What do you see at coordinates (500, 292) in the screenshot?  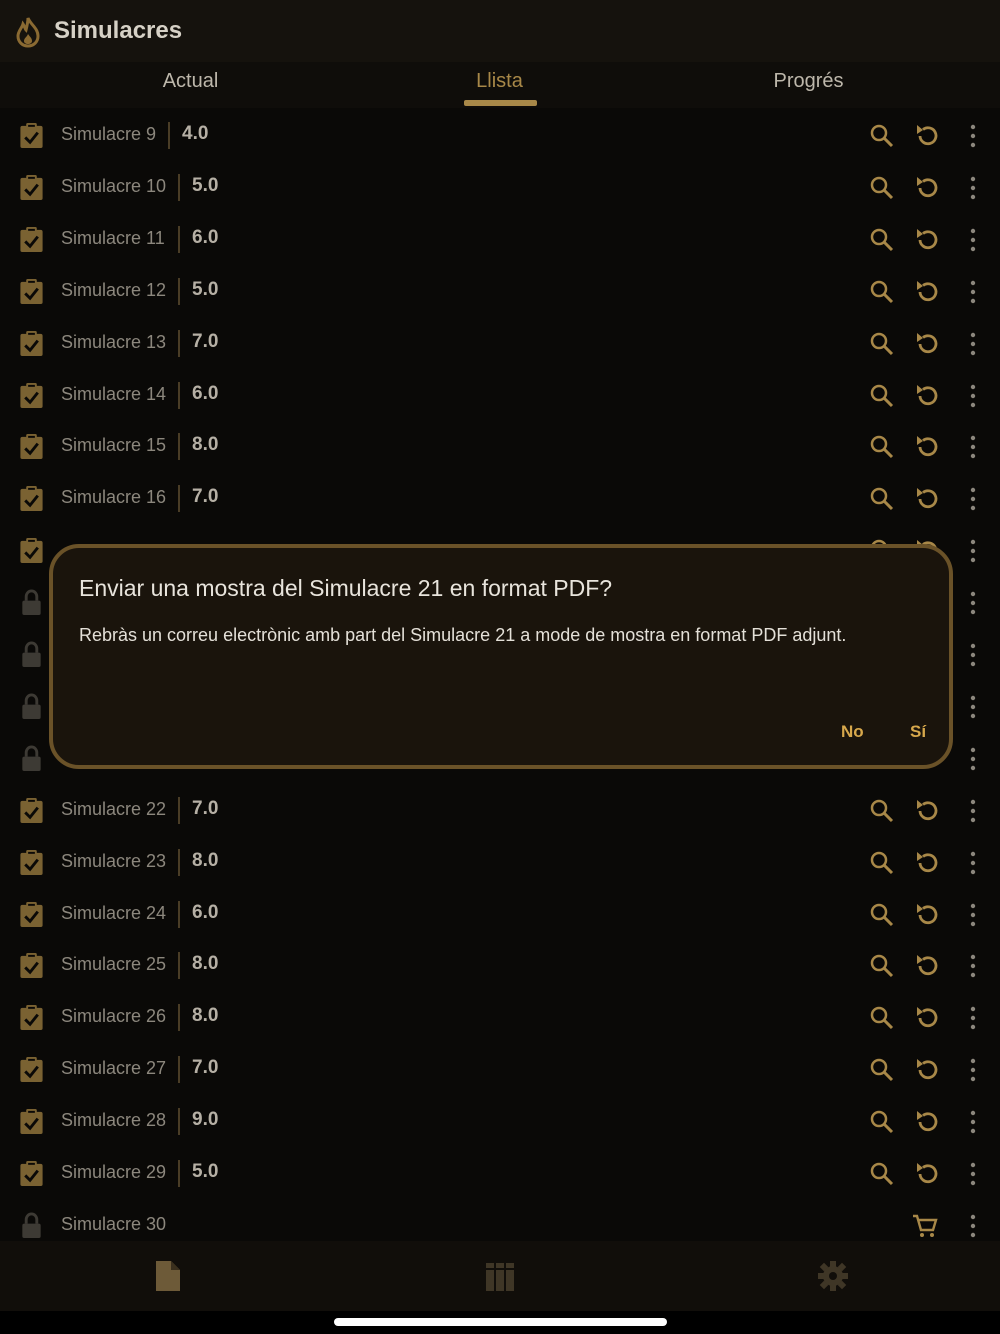 I see `list-item: Simulacre 12 5.0` at bounding box center [500, 292].